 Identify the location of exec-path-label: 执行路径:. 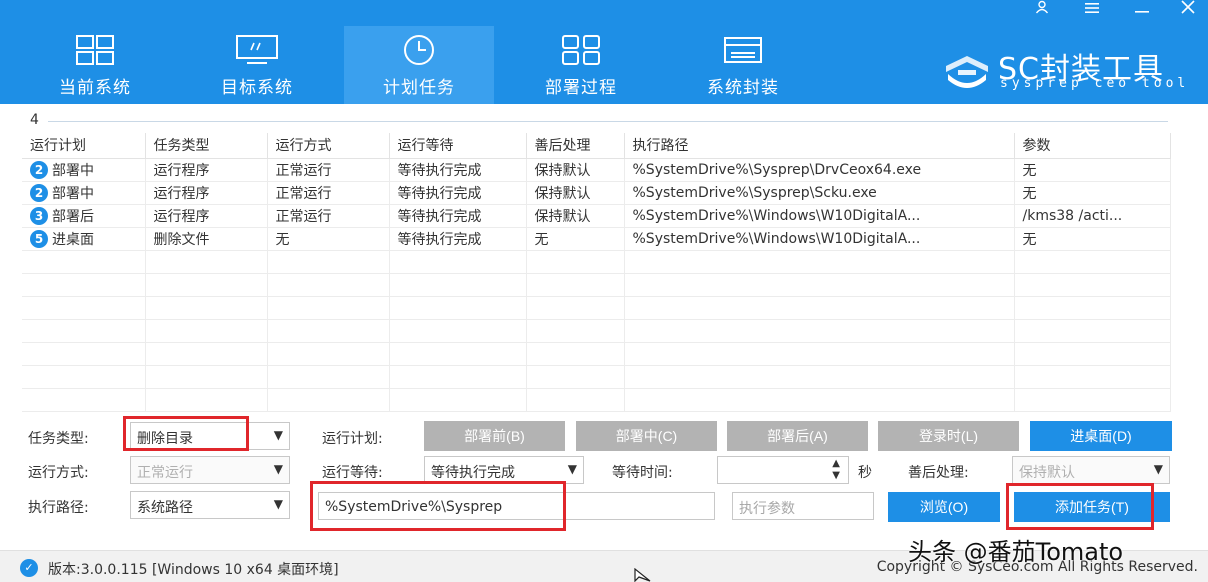
(58, 508).